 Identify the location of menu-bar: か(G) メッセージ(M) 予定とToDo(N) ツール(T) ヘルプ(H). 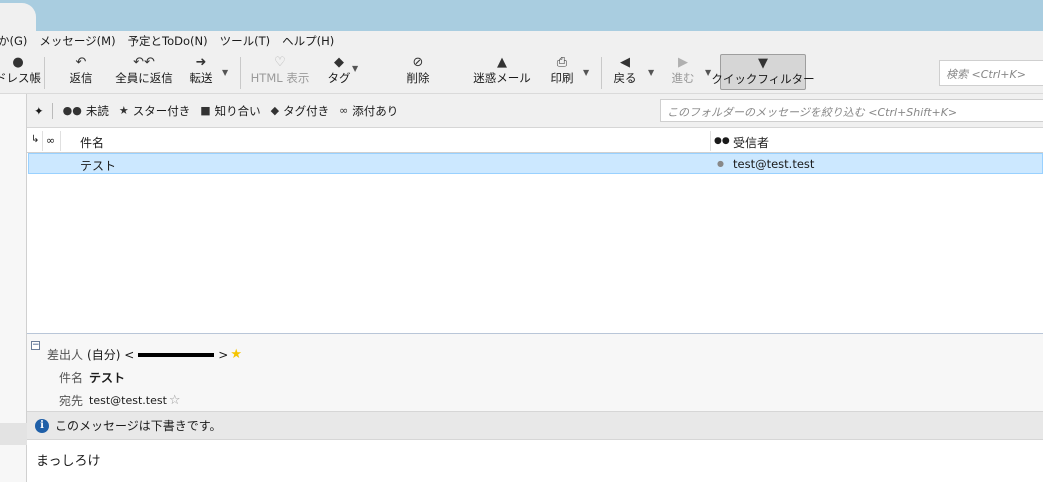
(521, 41).